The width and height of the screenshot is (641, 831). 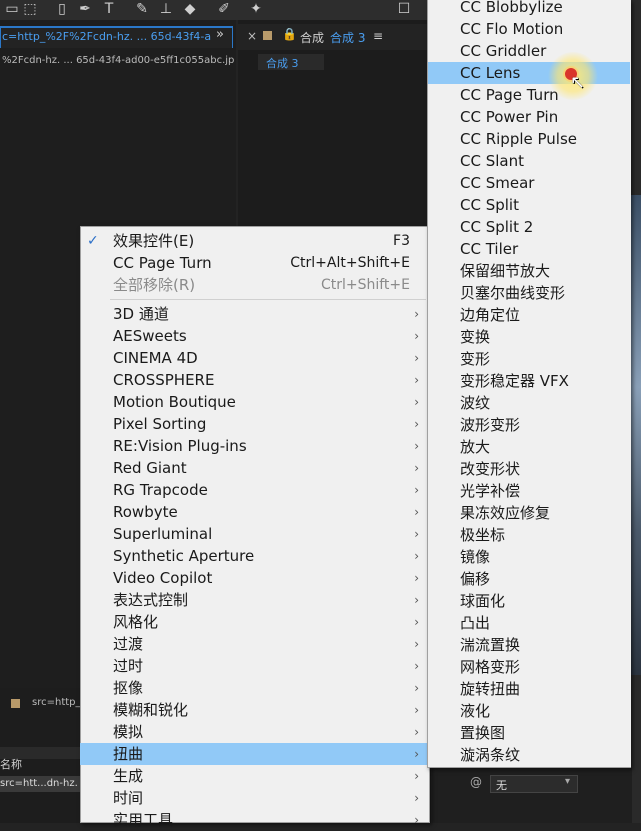 What do you see at coordinates (254, 402) in the screenshot?
I see `submenu-item: Motion Boutique ›` at bounding box center [254, 402].